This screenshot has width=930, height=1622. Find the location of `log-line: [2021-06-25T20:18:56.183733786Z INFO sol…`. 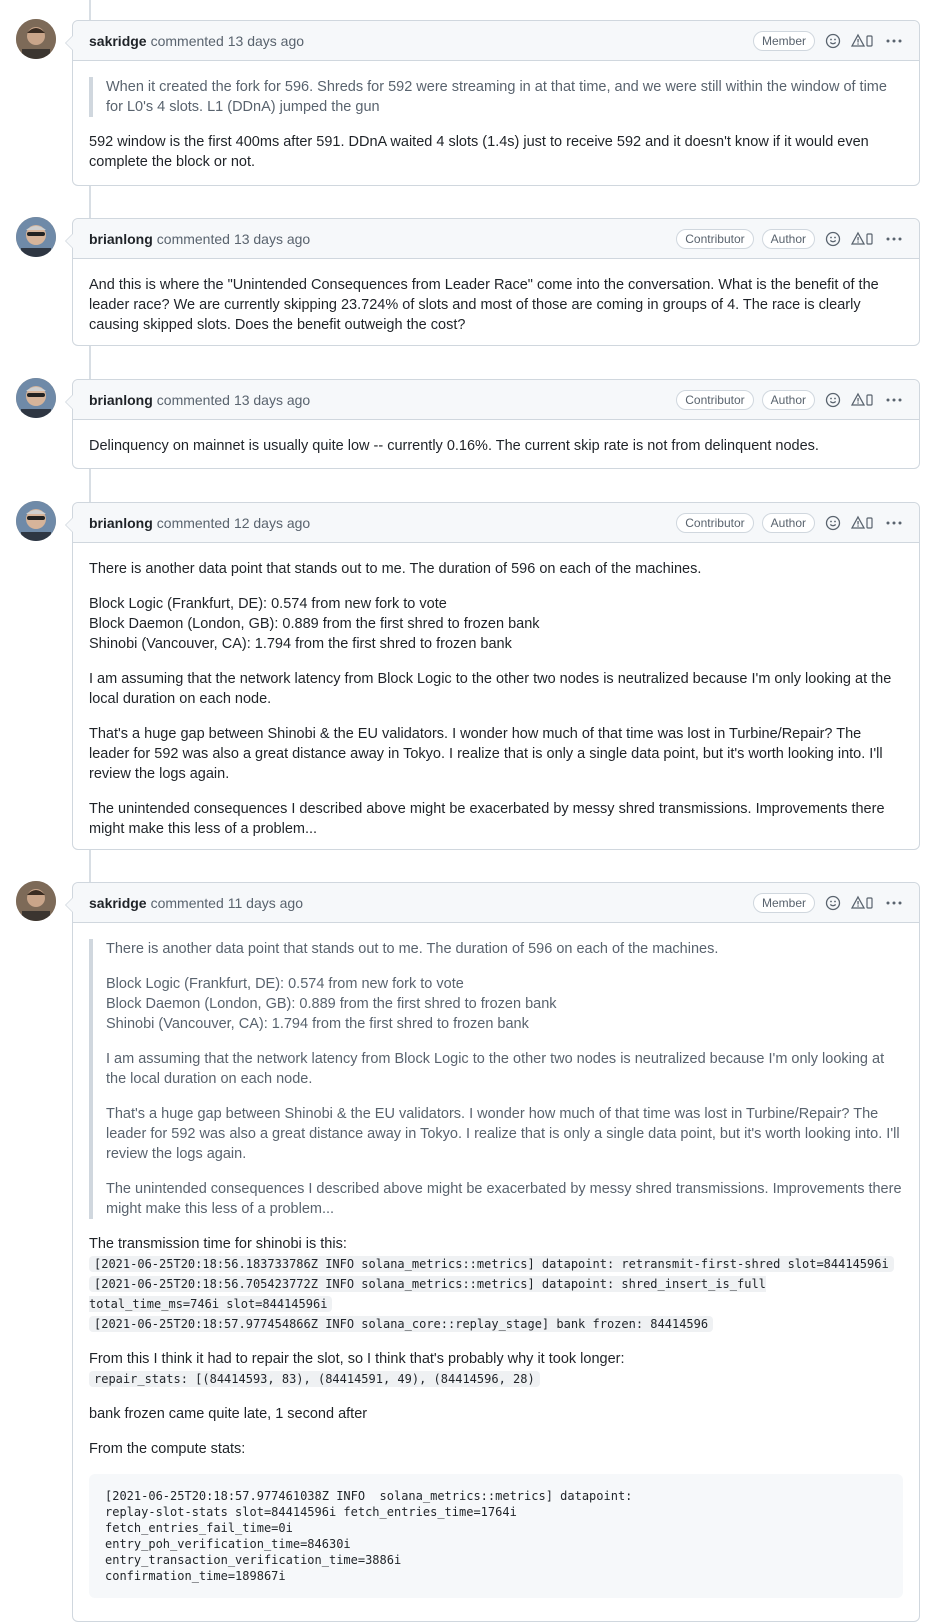

log-line: [2021-06-25T20:18:56.183733786Z INFO sol… is located at coordinates (491, 1264).